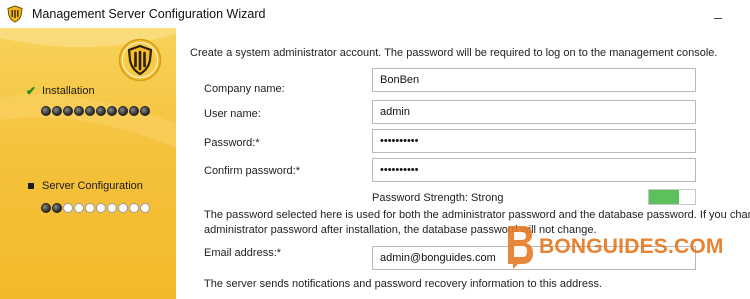 This screenshot has width=750, height=299. I want to click on check-icon: ✔, so click(31, 91).